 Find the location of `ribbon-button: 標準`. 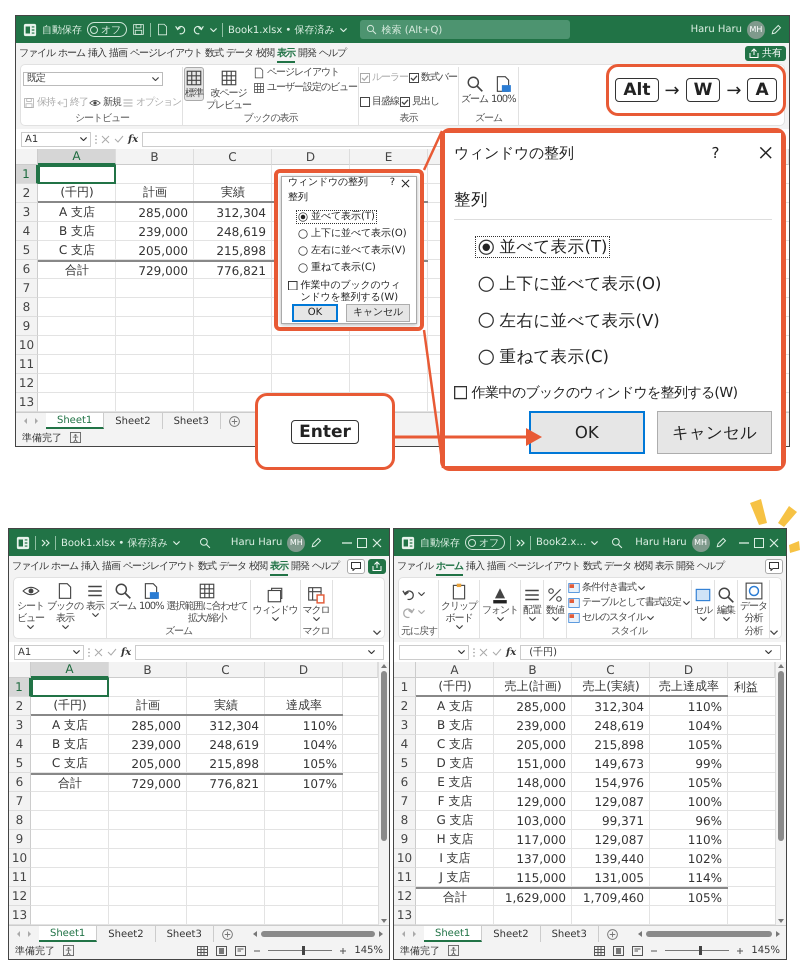

ribbon-button: 標準 is located at coordinates (194, 84).